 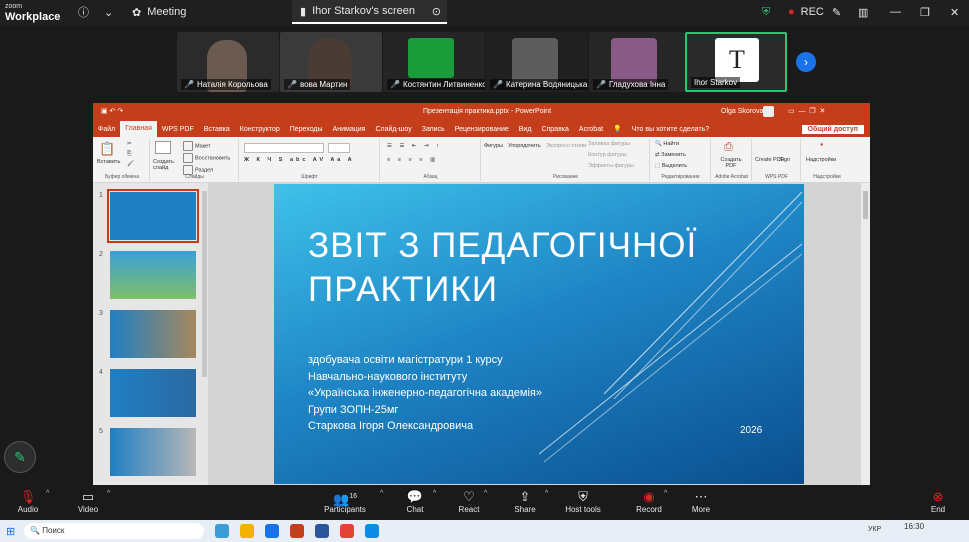 I want to click on addins-icon: ●, so click(x=821, y=145).